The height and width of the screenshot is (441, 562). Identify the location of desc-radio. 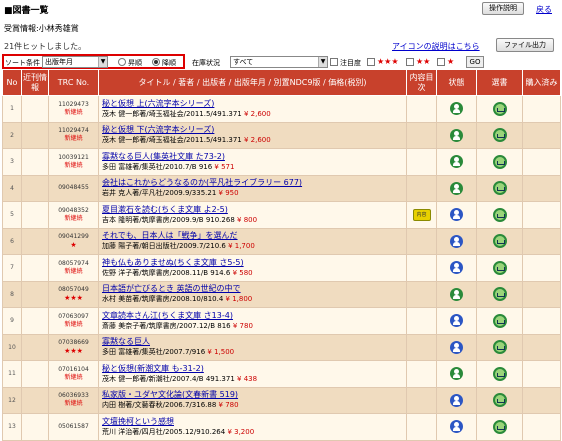
(156, 62).